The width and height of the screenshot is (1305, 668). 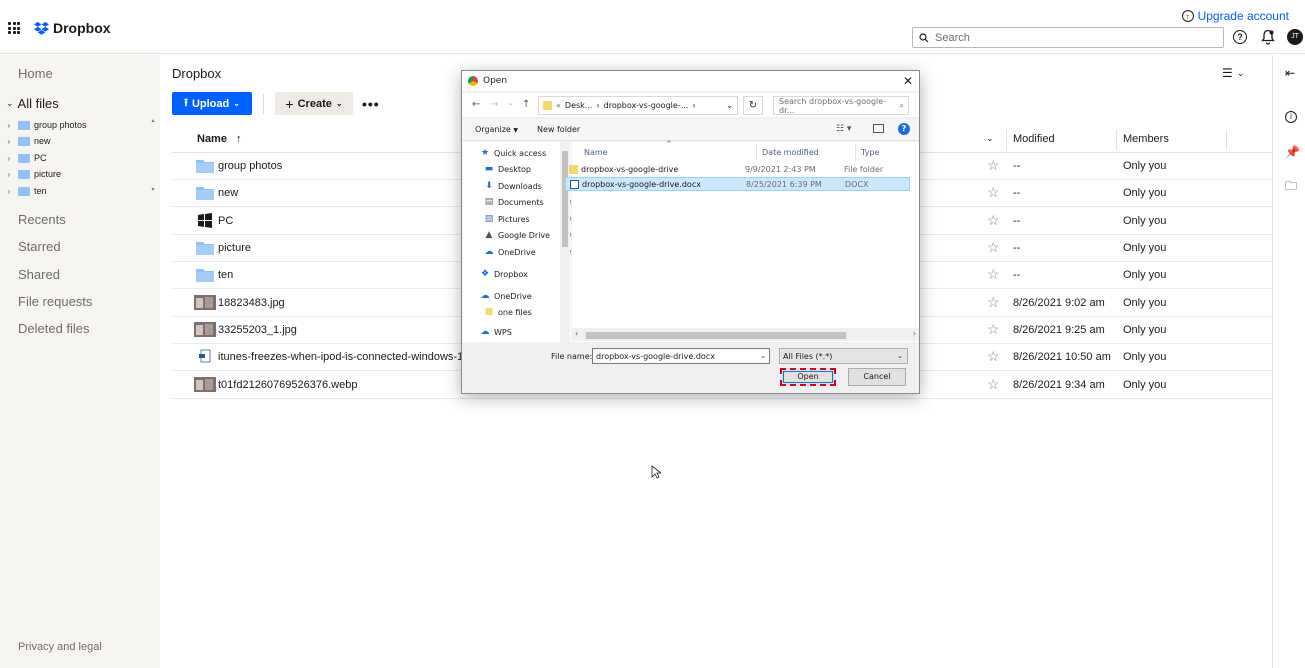 I want to click on file-name: new, so click(x=228, y=193).